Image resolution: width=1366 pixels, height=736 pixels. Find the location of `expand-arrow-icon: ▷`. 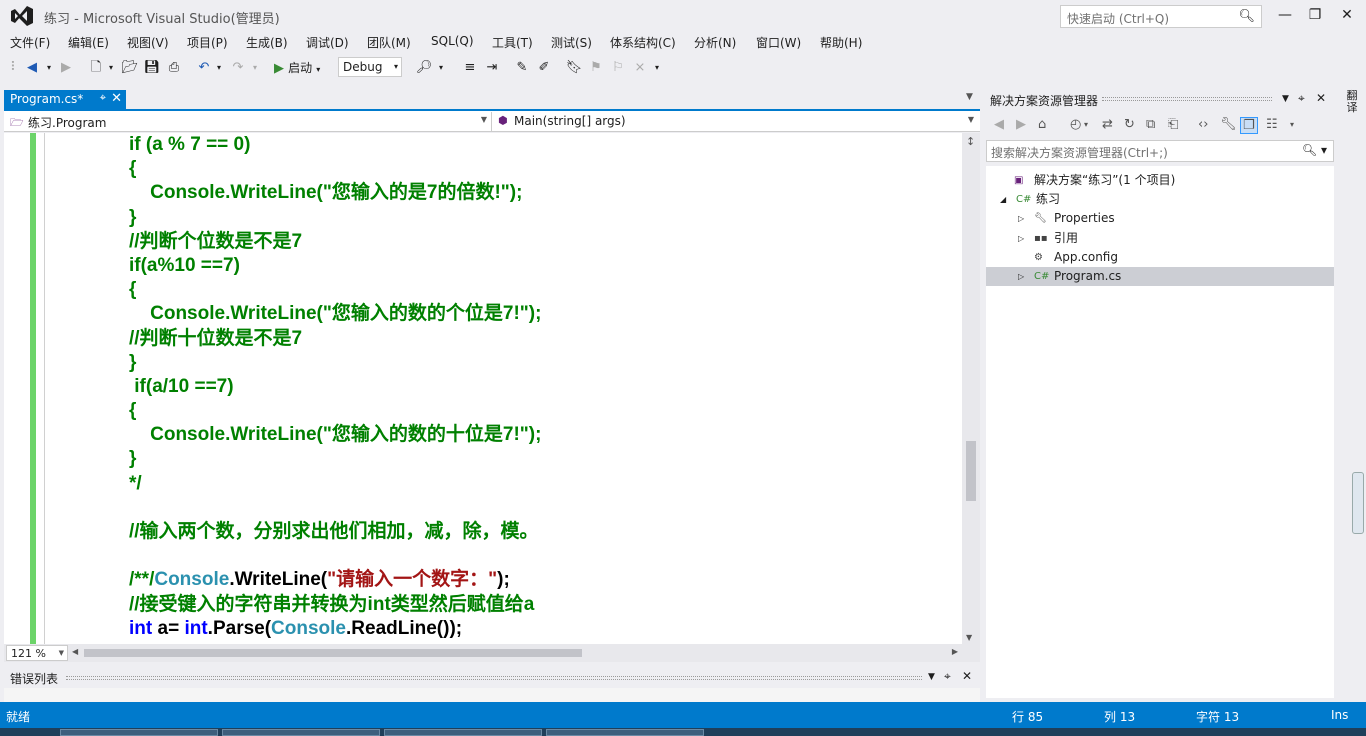

expand-arrow-icon: ▷ is located at coordinates (1021, 218).